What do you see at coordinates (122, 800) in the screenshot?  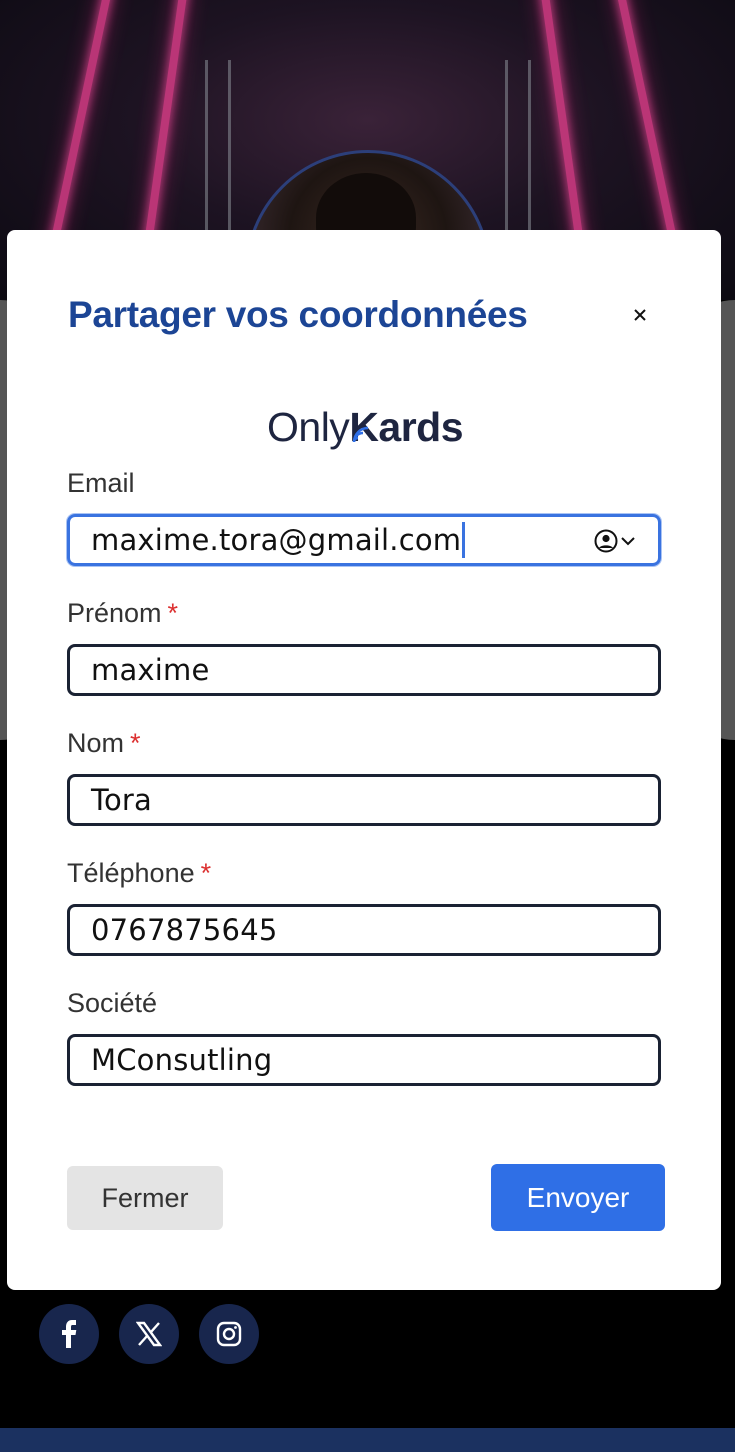 I see `lastname-value: Tora` at bounding box center [122, 800].